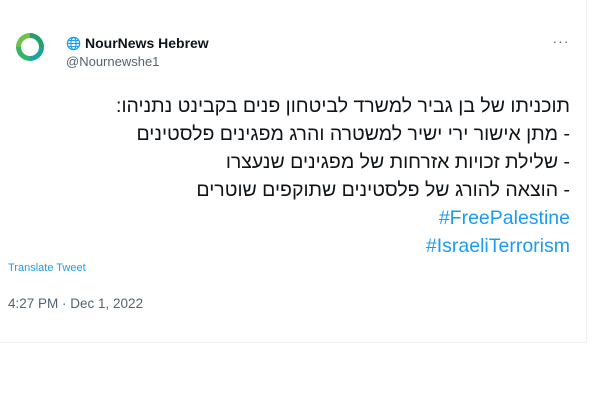 The width and height of the screenshot is (604, 404). Describe the element at coordinates (30, 47) in the screenshot. I see `nournews-logo-icon` at that location.